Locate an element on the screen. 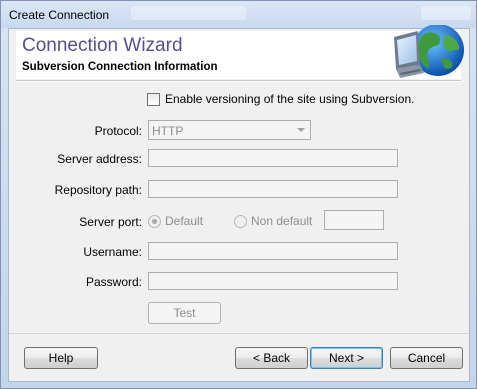  port-non-default-option: Non default is located at coordinates (273, 221).